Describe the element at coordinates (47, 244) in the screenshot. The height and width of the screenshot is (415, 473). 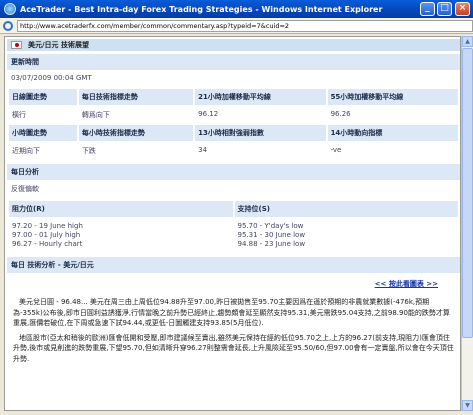
I see `resistance-level: 96.27 - Hourly chart` at that location.